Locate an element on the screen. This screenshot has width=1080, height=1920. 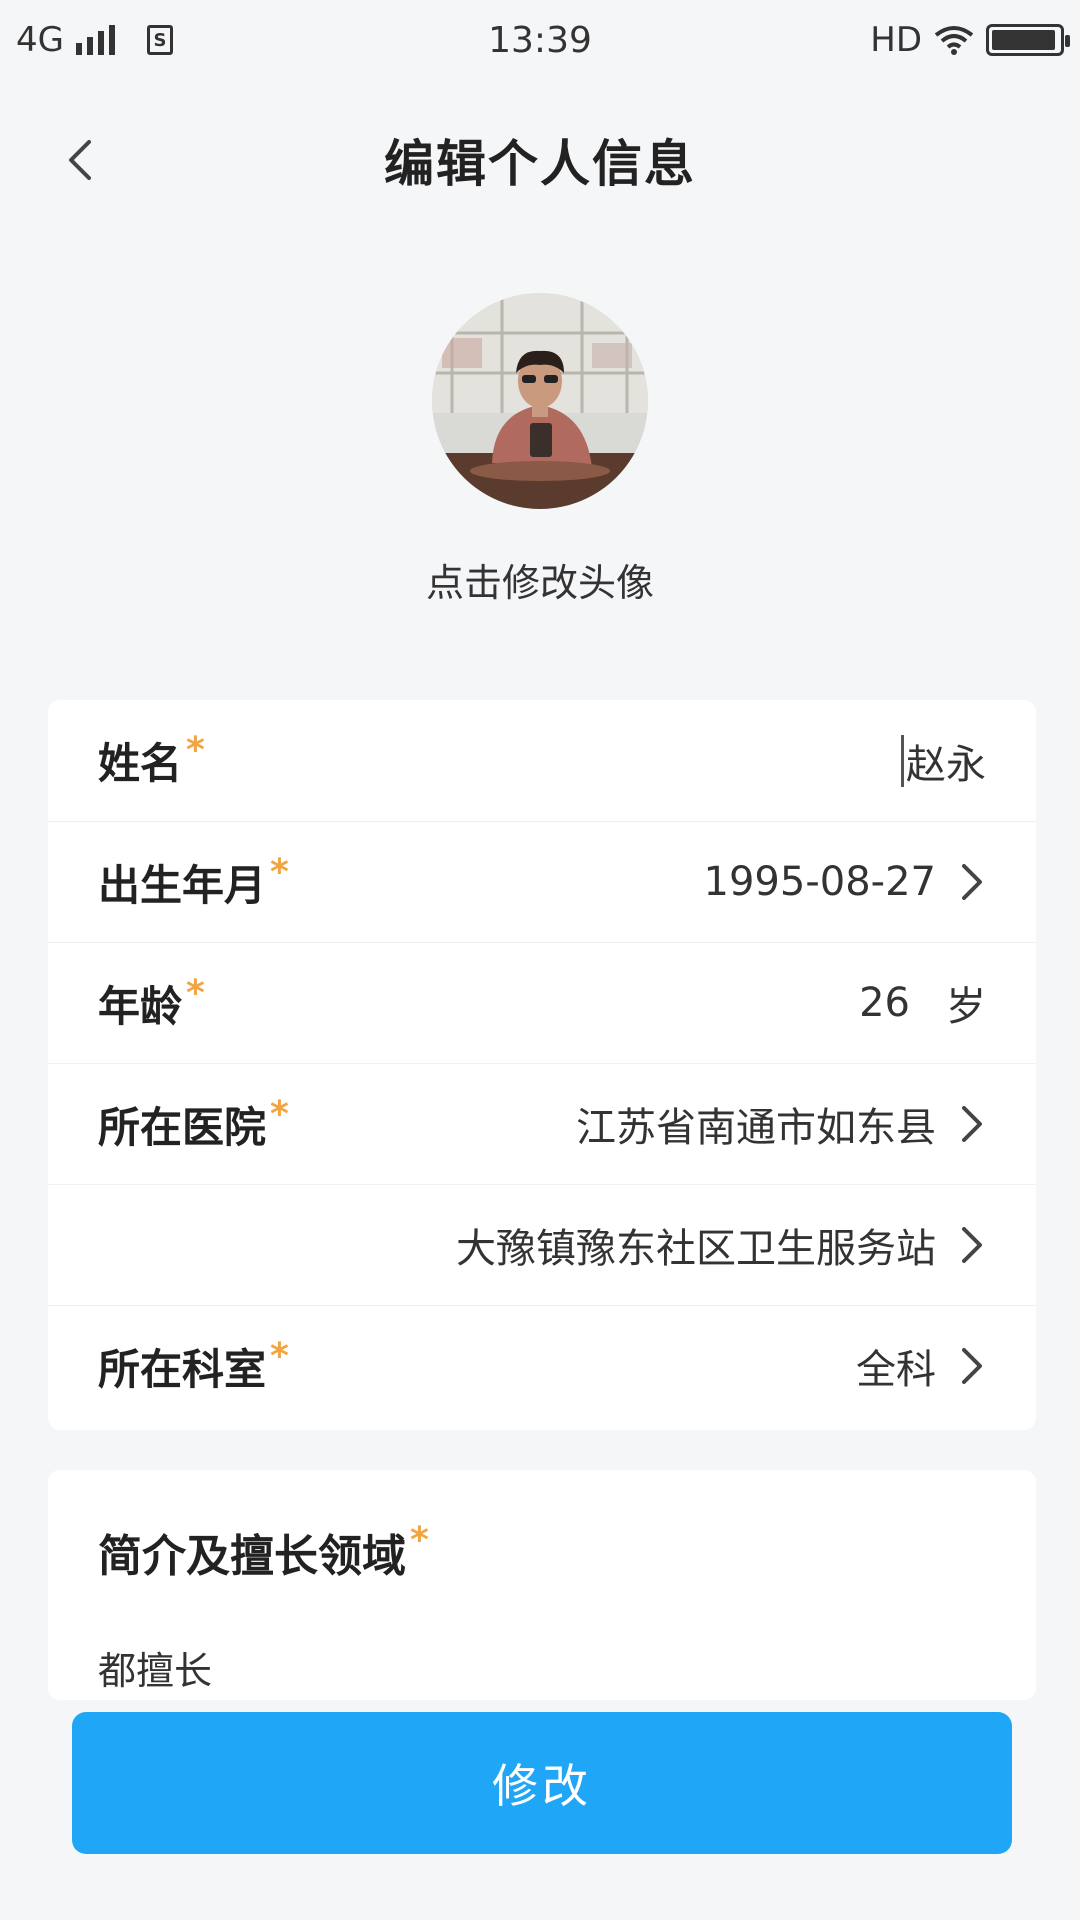
avatar-photo is located at coordinates (540, 401).